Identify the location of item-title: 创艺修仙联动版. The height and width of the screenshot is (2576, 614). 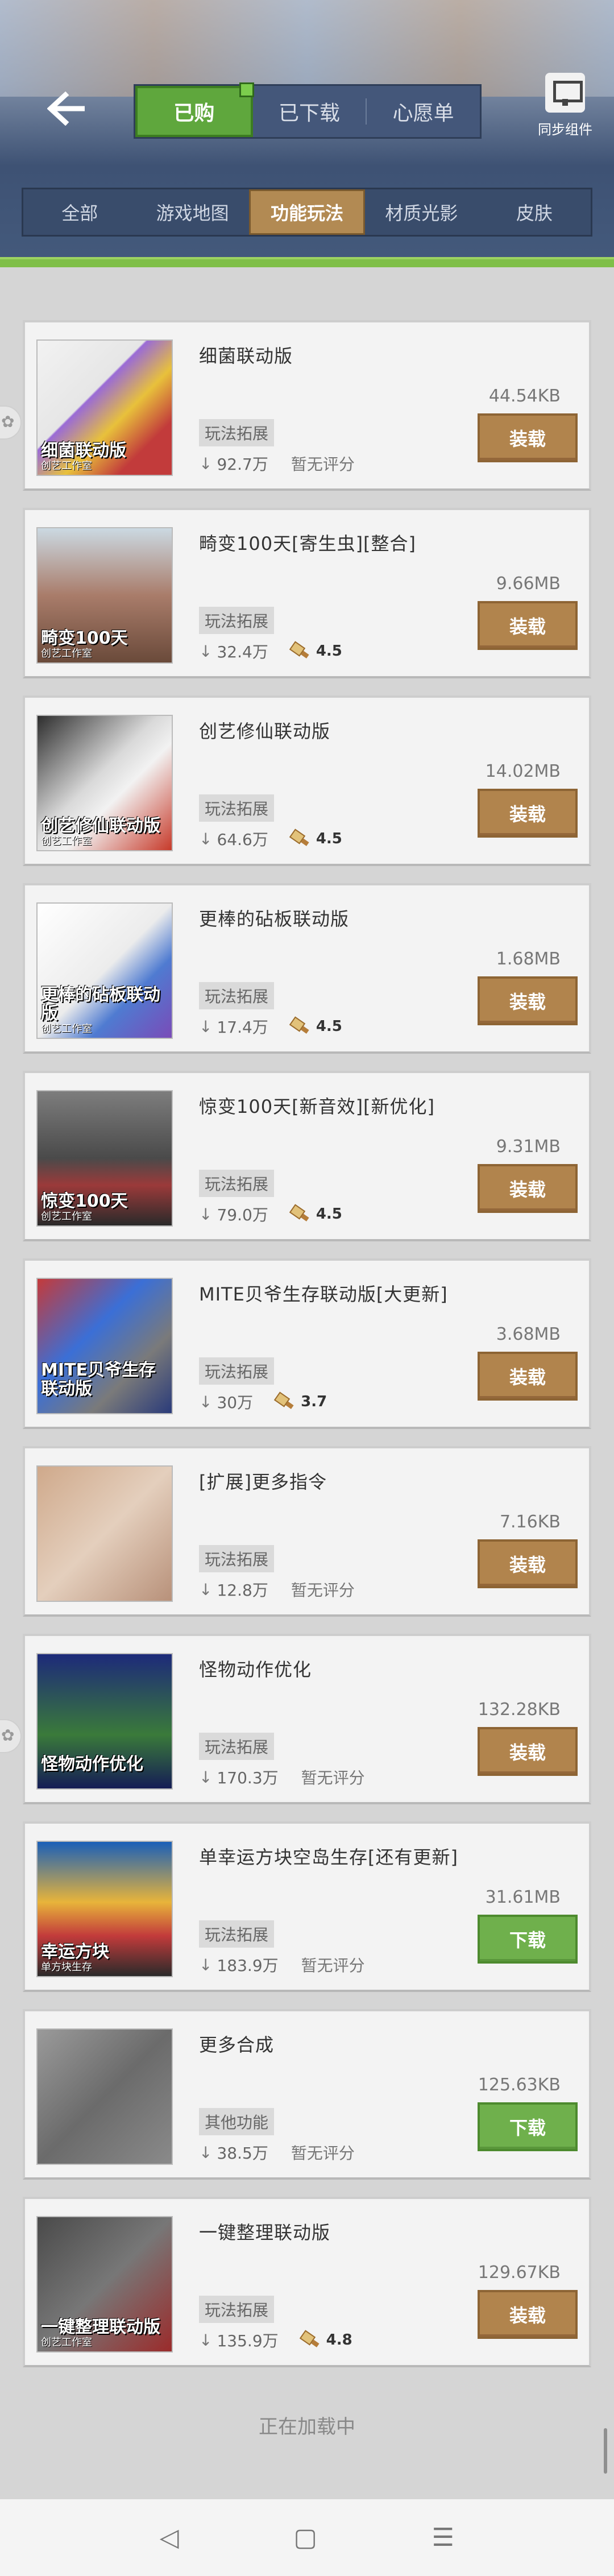
(264, 730).